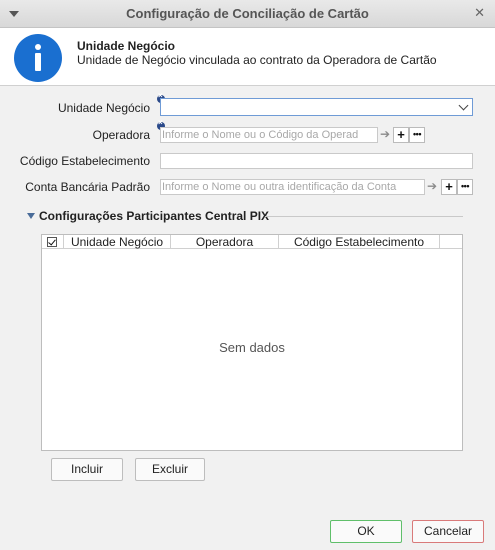  Describe the element at coordinates (316, 161) in the screenshot. I see `codigo-estabelecimento-field` at that location.